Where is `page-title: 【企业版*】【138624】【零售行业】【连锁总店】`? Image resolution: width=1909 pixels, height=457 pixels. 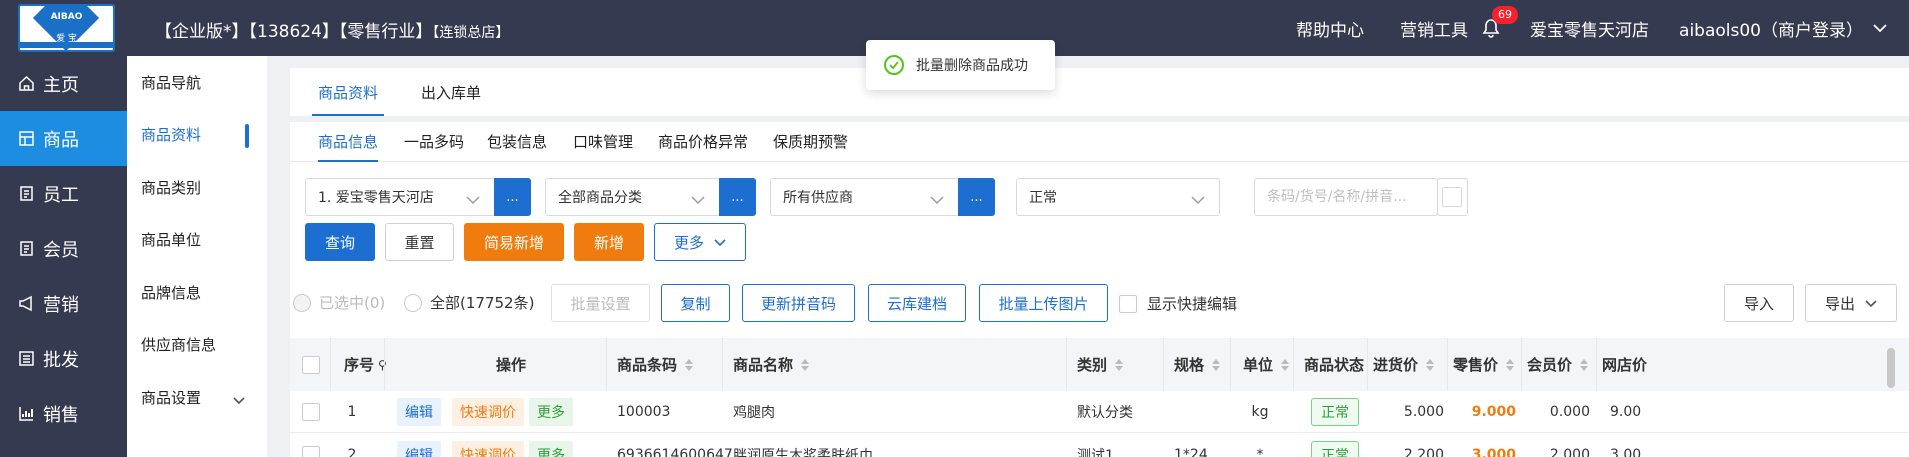 page-title: 【企业版*】【138624】【零售行业】【连锁总店】 is located at coordinates (332, 29).